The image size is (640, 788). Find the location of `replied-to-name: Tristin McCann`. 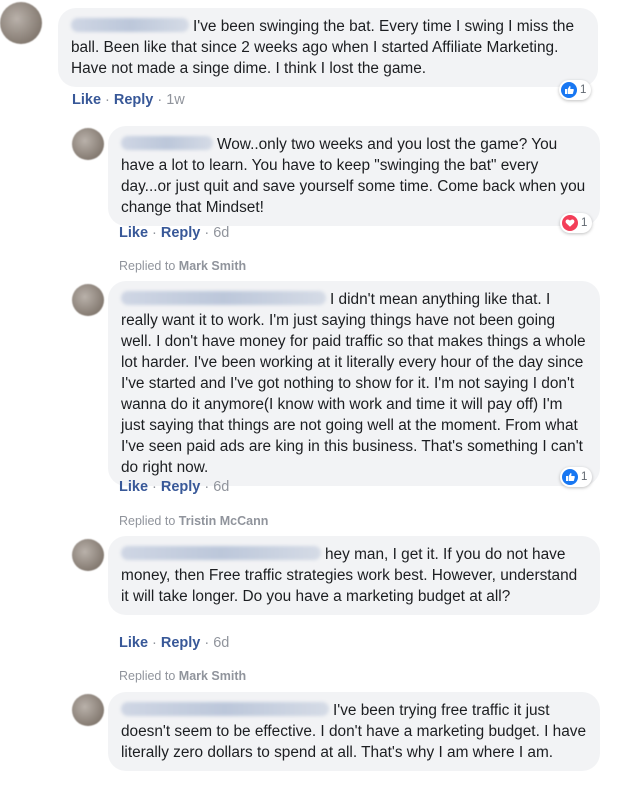

replied-to-name: Tristin McCann is located at coordinates (224, 521).